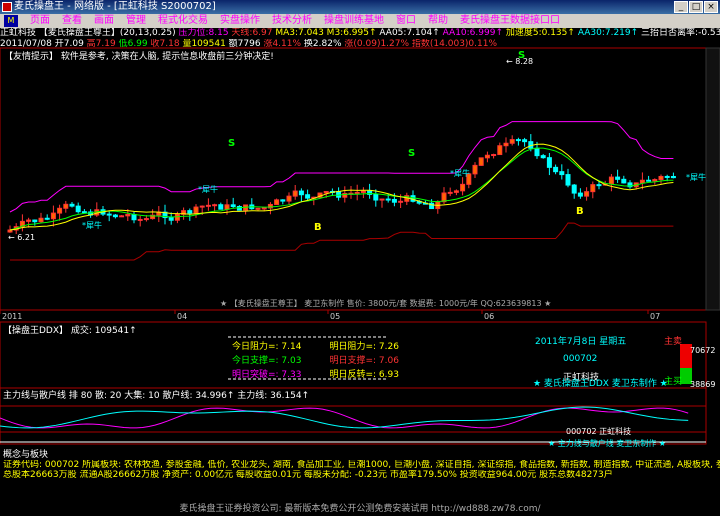 This screenshot has width=720, height=516. I want to click on vertical-scrollbar, so click(712, 179).